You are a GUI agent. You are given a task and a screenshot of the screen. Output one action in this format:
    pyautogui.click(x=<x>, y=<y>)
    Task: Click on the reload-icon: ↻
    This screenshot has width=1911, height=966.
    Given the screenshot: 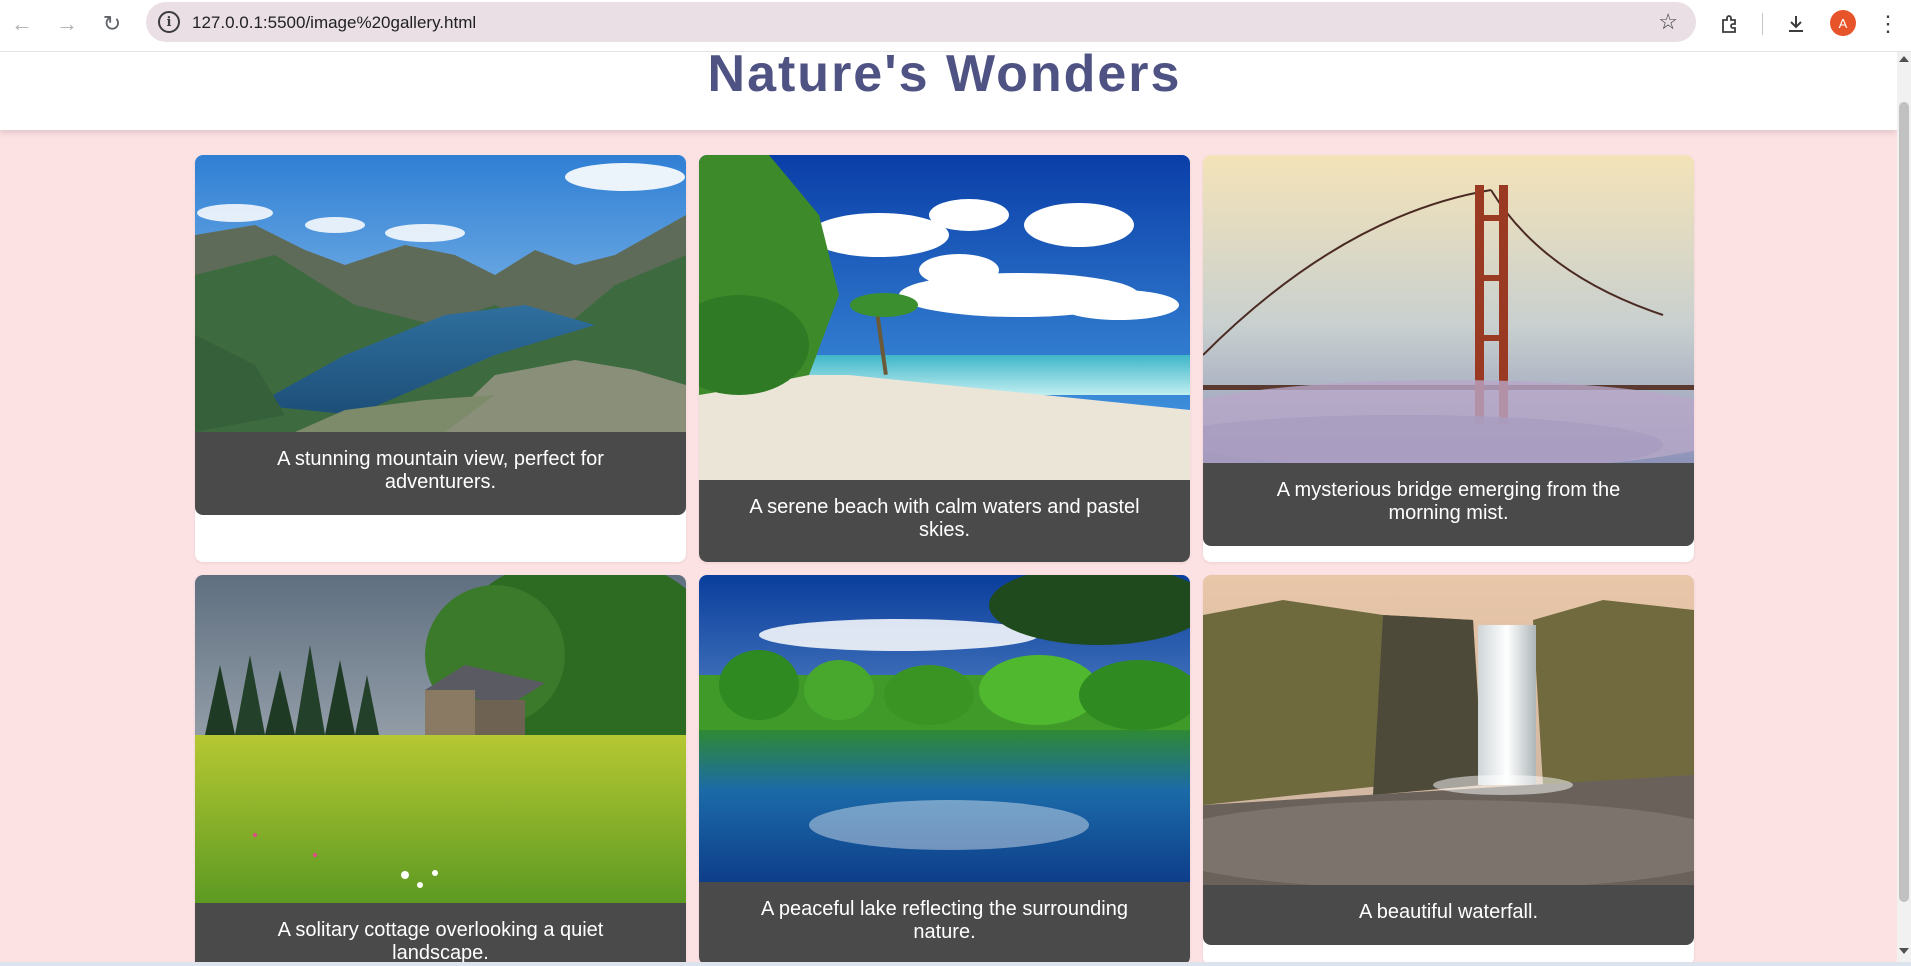 What is the action you would take?
    pyautogui.click(x=112, y=24)
    